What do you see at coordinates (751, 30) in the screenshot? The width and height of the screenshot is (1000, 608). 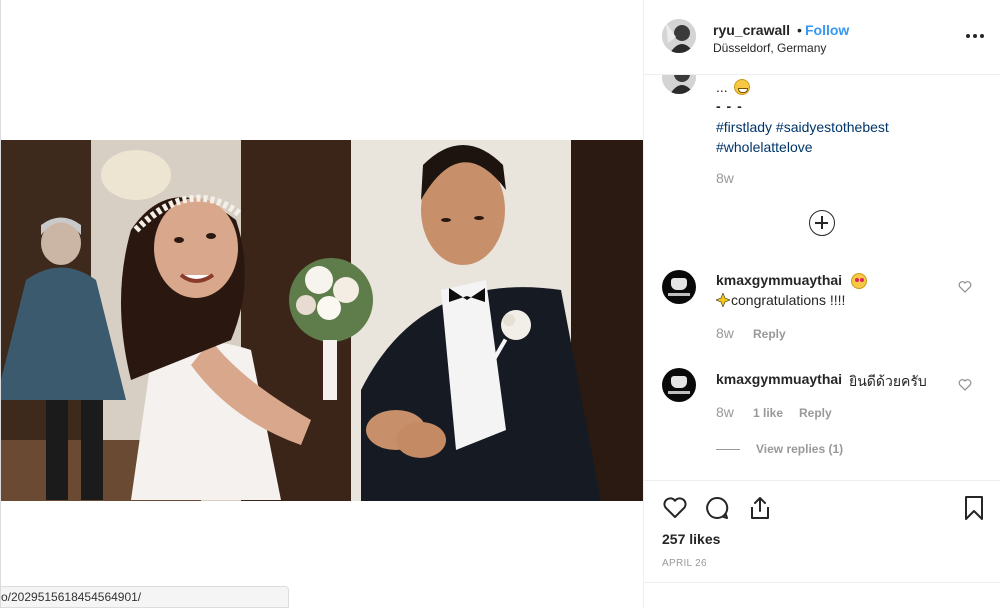 I see `author-username-link: ryu_crawall` at bounding box center [751, 30].